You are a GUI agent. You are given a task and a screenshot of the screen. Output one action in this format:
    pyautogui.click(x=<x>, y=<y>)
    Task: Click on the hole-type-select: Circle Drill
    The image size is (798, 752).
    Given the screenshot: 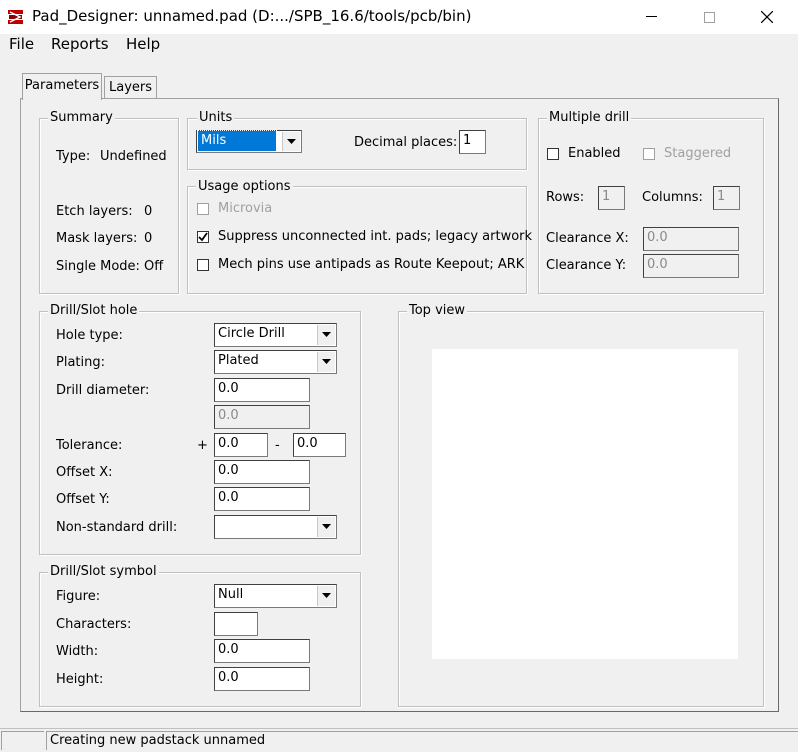 What is the action you would take?
    pyautogui.click(x=275, y=335)
    